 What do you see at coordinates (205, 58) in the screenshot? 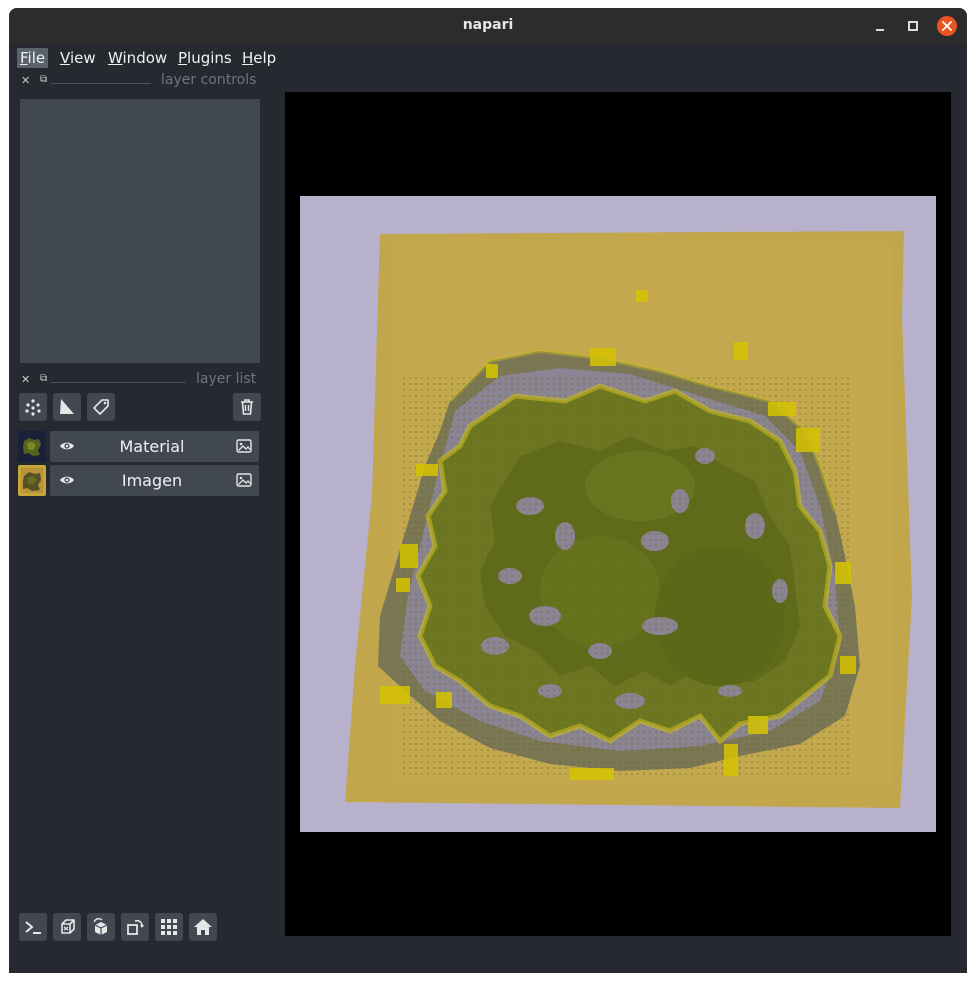
I see `menu-plugins: Plugins` at bounding box center [205, 58].